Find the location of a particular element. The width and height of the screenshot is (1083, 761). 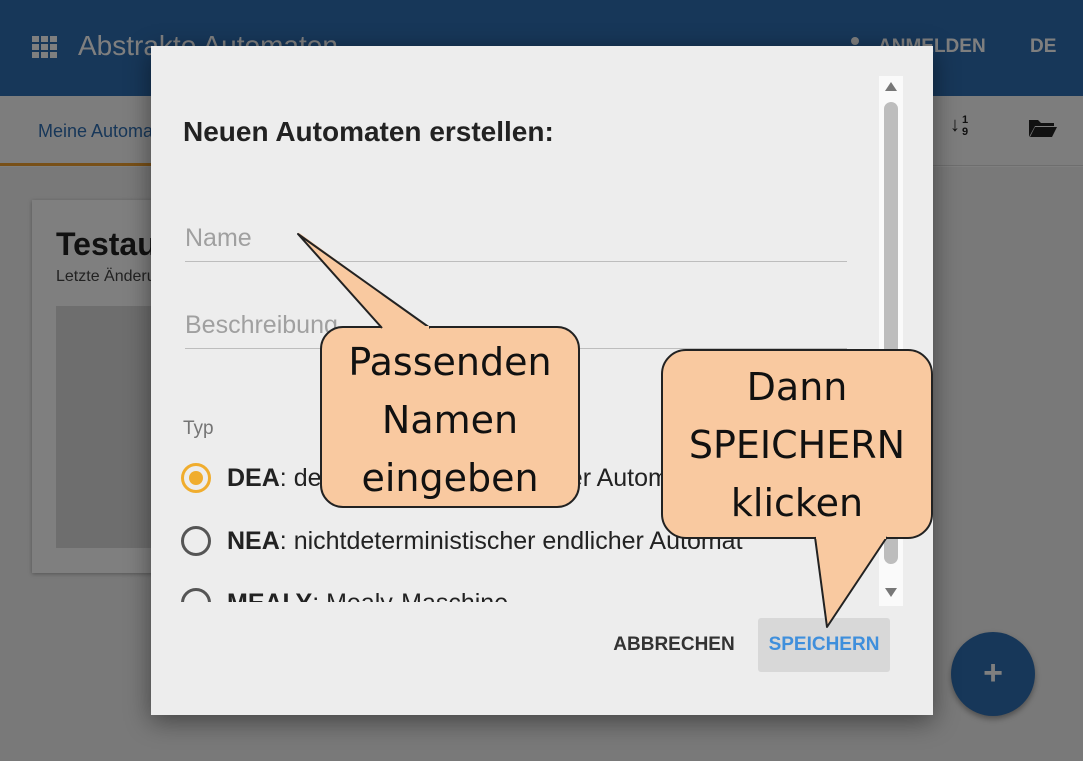

callout-line: Namen is located at coordinates (450, 420).